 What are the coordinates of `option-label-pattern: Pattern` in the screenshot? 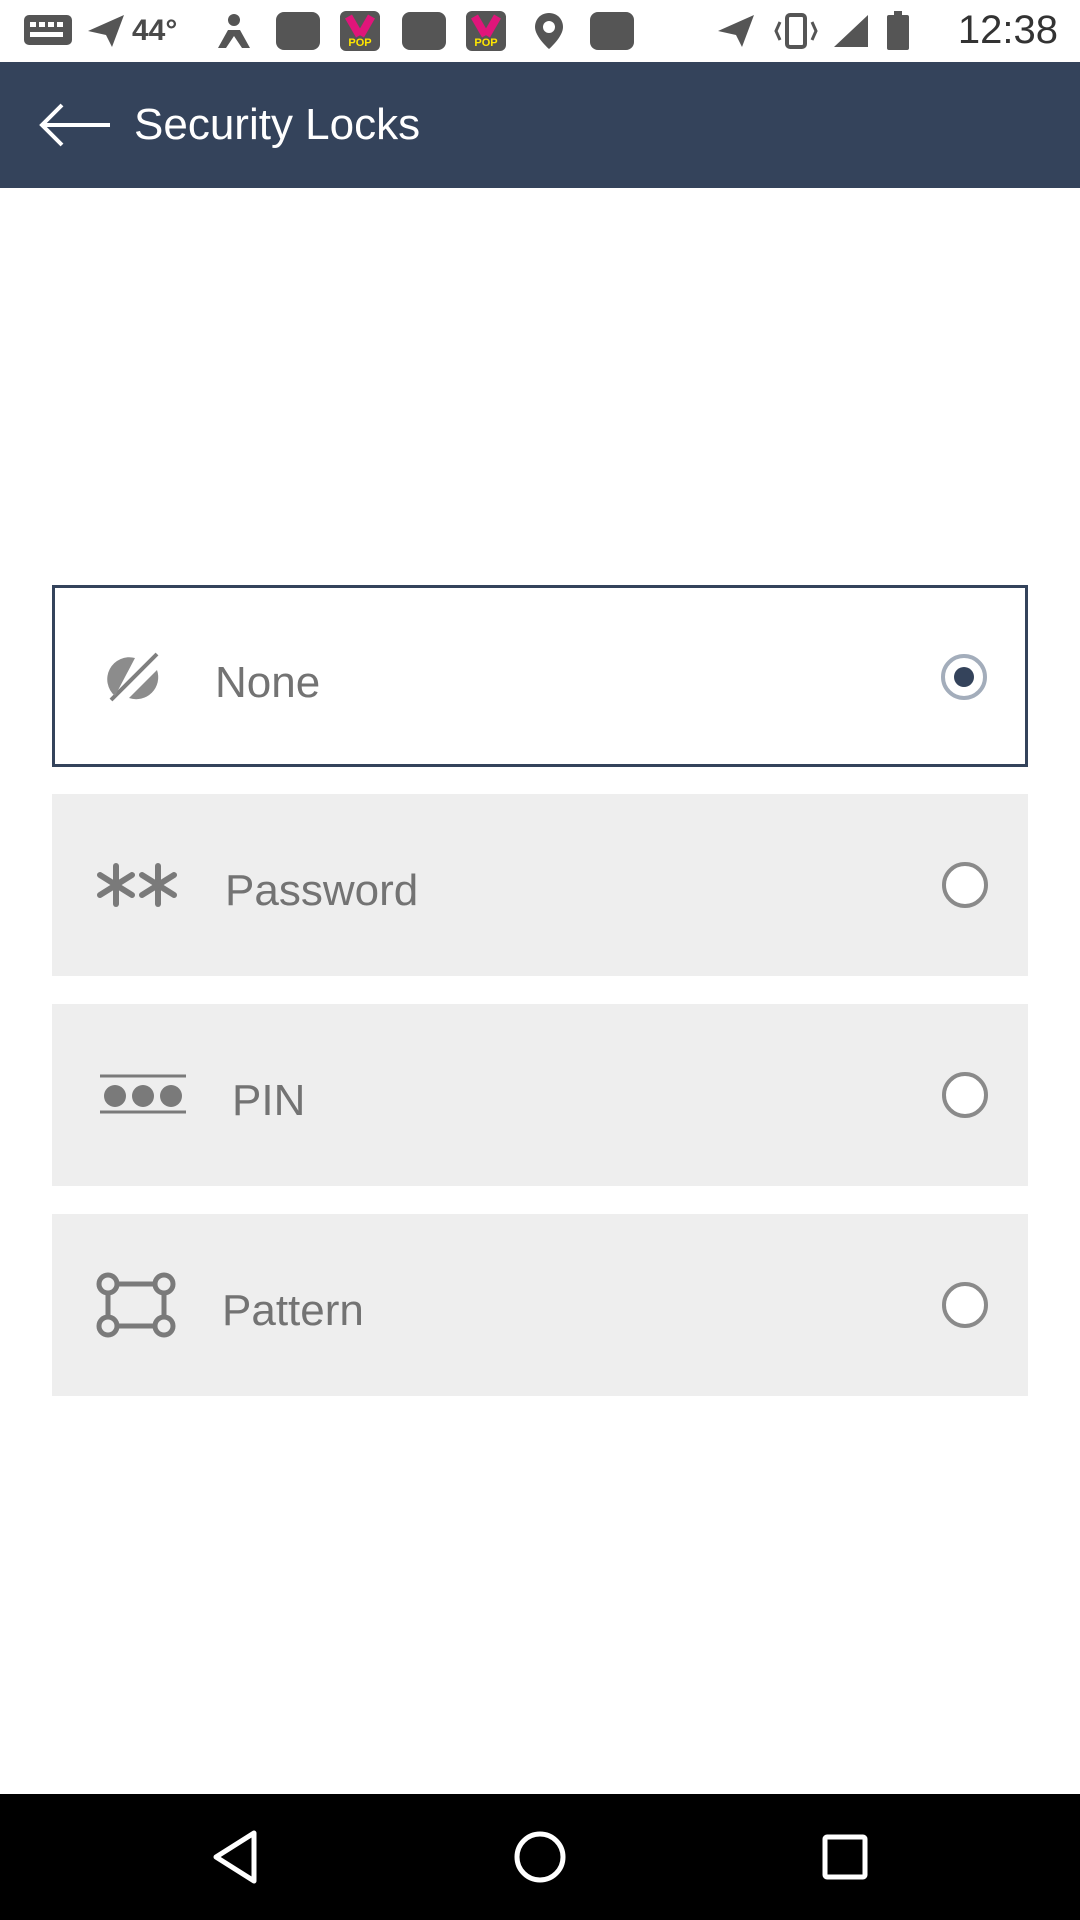 It's located at (293, 1310).